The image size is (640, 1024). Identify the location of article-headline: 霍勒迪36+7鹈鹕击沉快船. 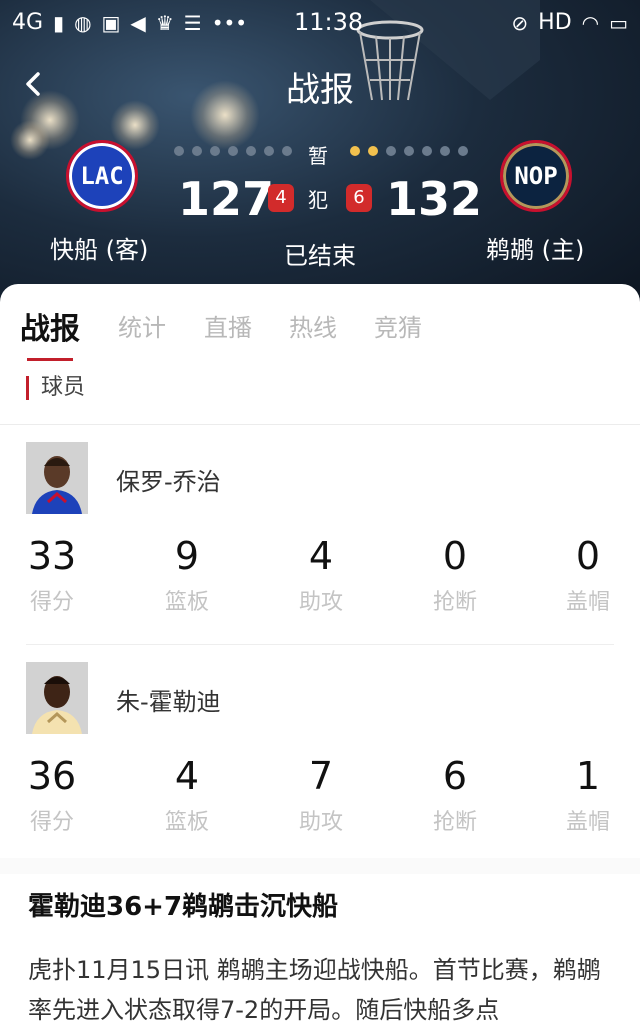
(183, 904).